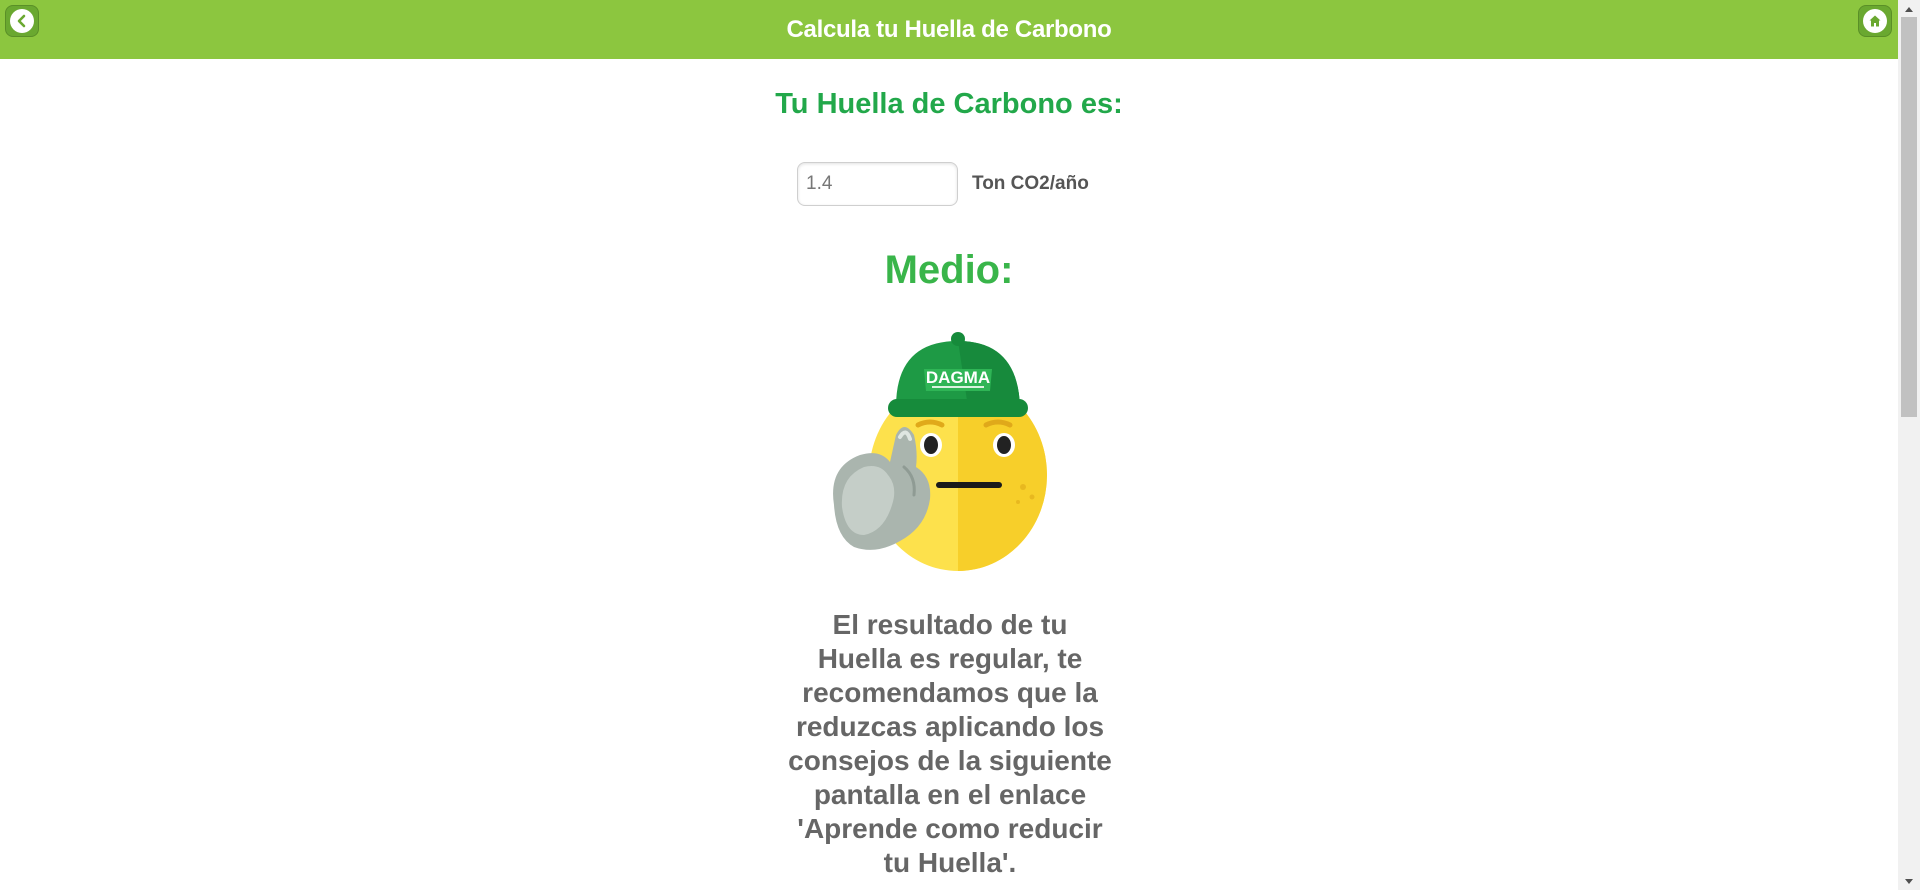 Image resolution: width=1920 pixels, height=890 pixels. I want to click on back-button, so click(22, 21).